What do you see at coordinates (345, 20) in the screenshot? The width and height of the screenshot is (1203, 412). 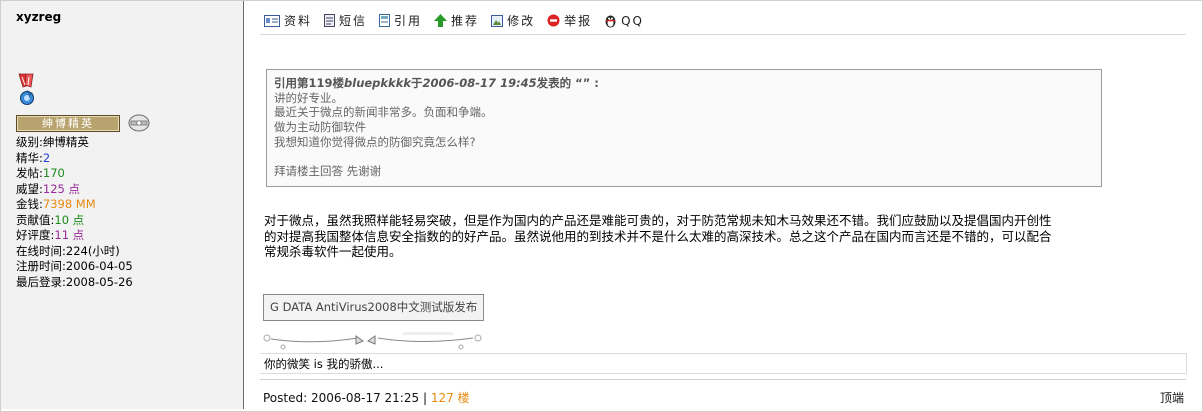 I see `message-button: 短信` at bounding box center [345, 20].